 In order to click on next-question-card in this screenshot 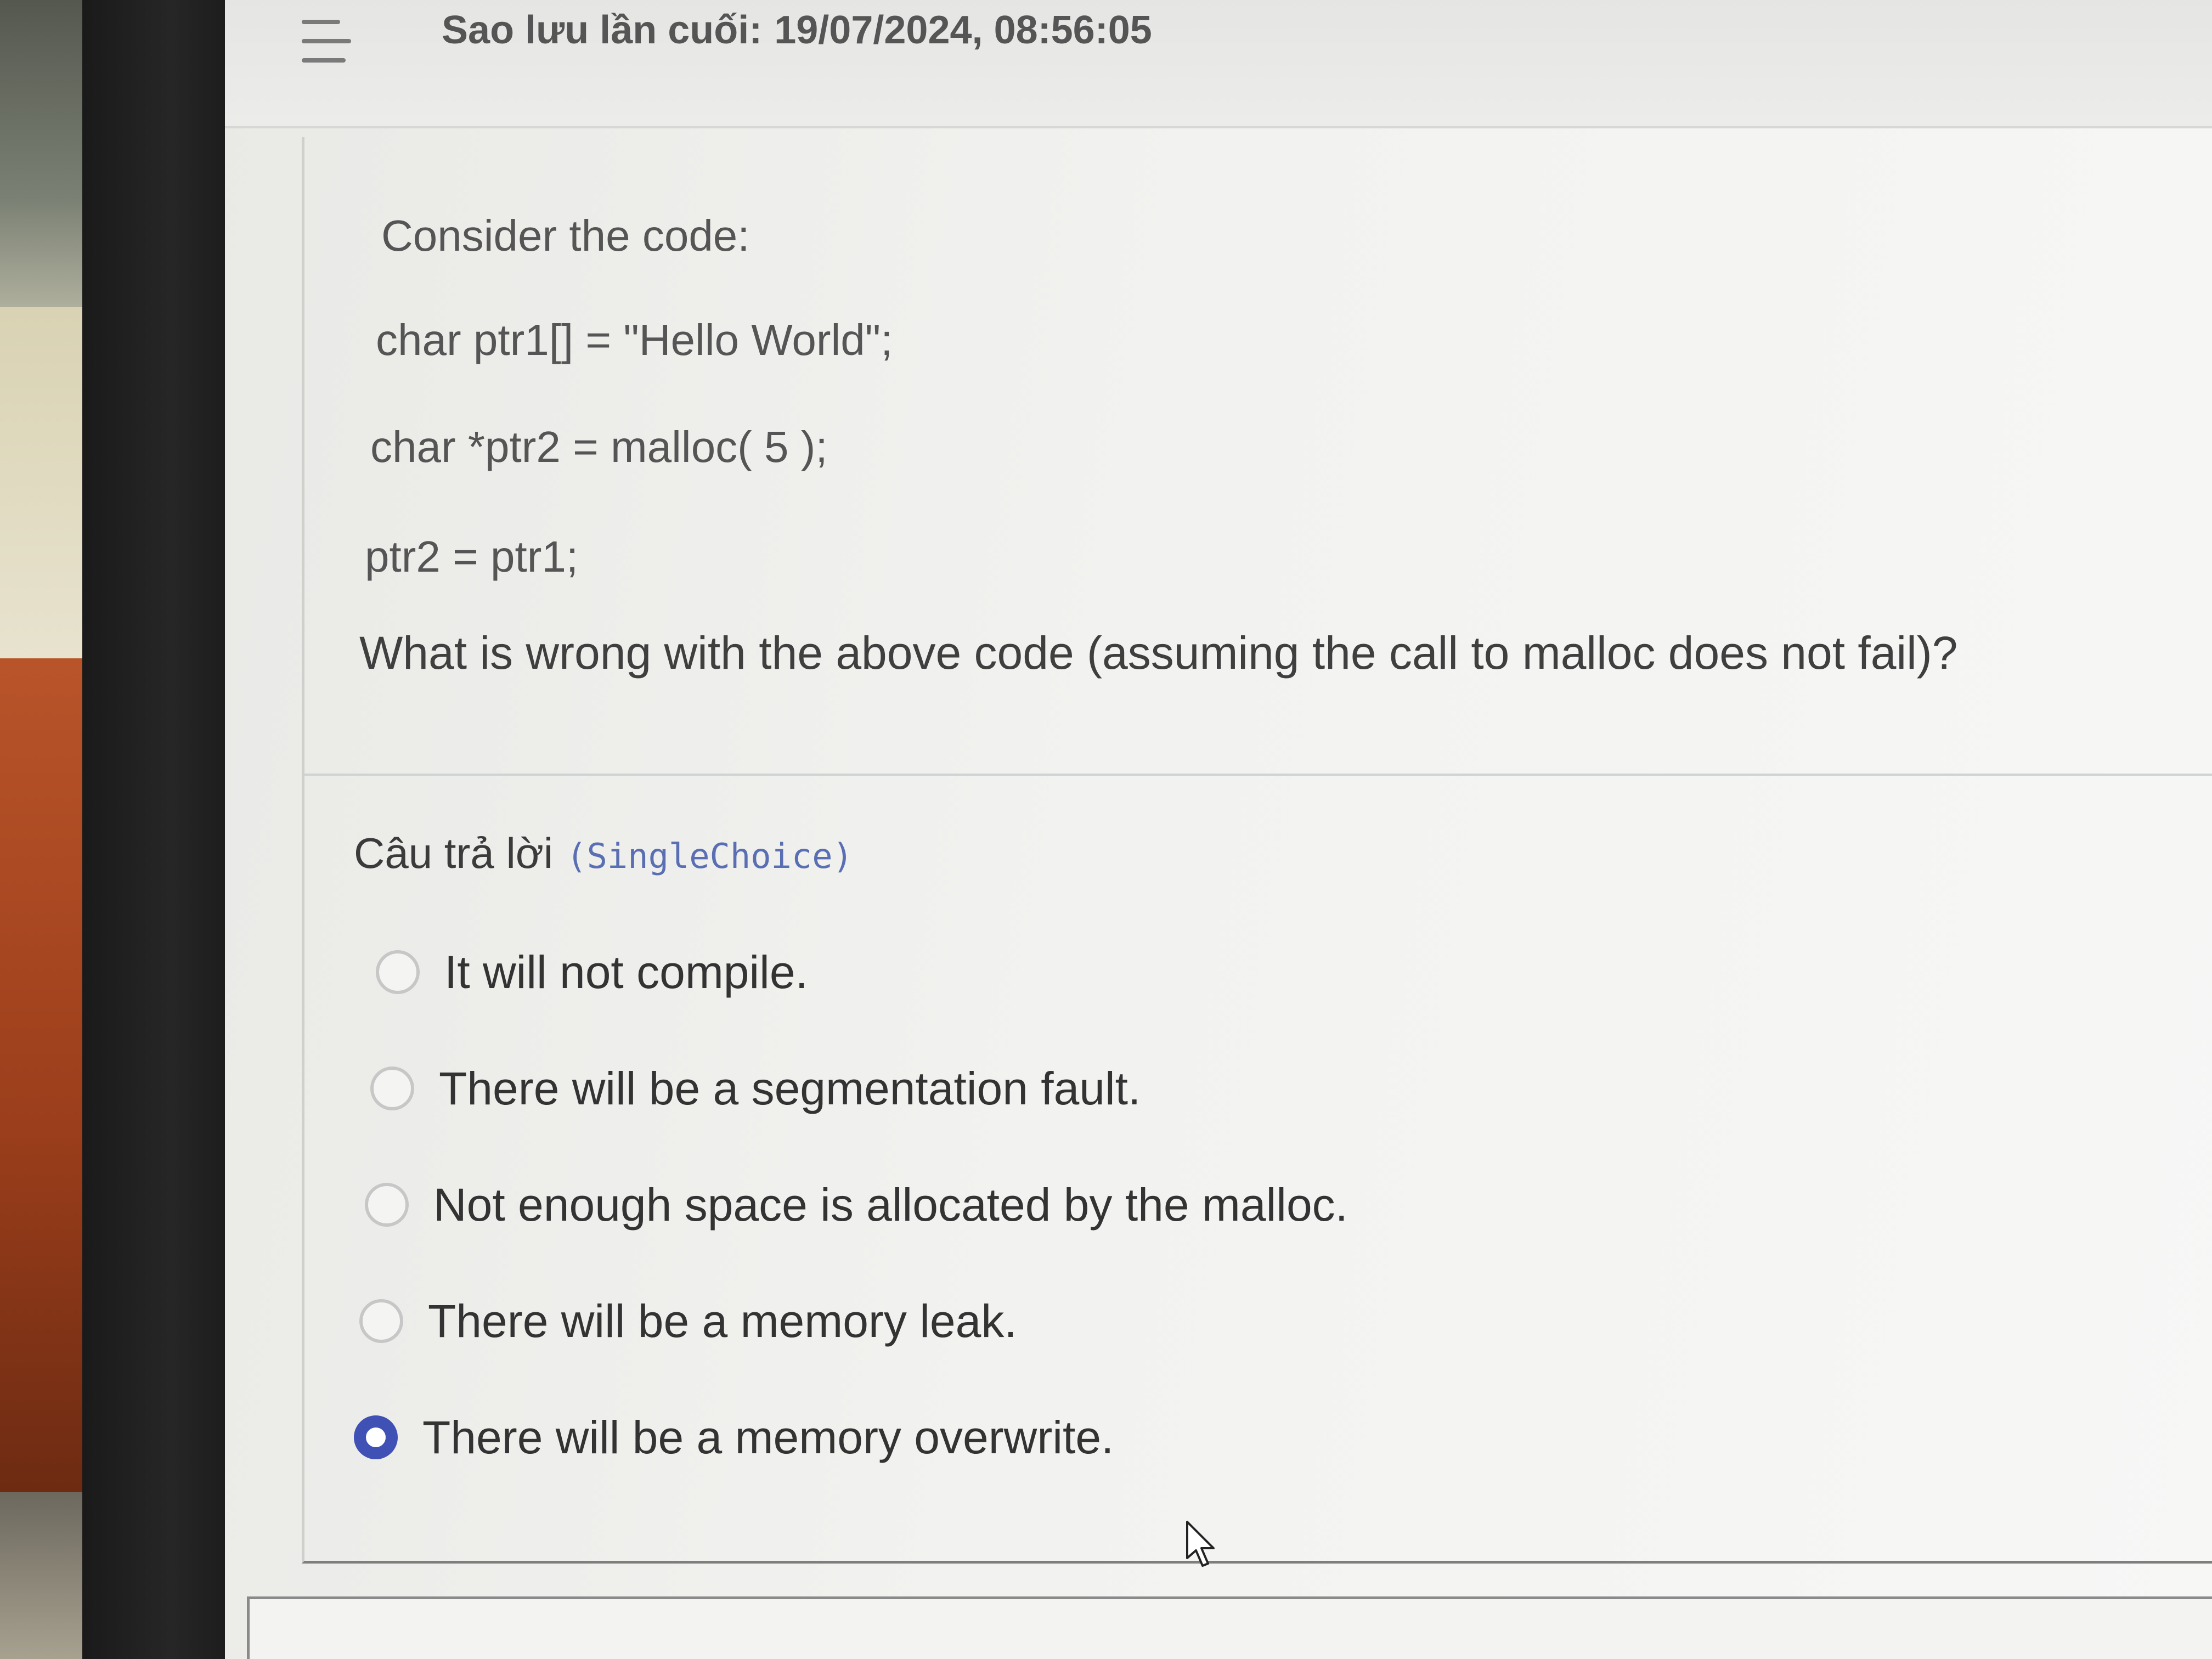, I will do `click(1229, 1627)`.